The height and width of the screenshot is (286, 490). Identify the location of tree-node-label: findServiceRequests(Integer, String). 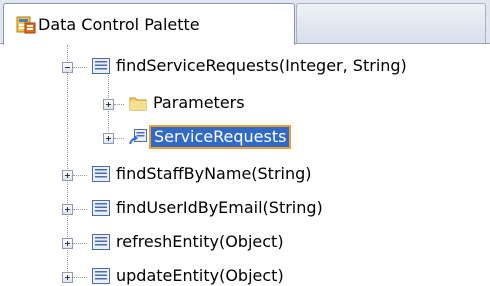
(261, 65).